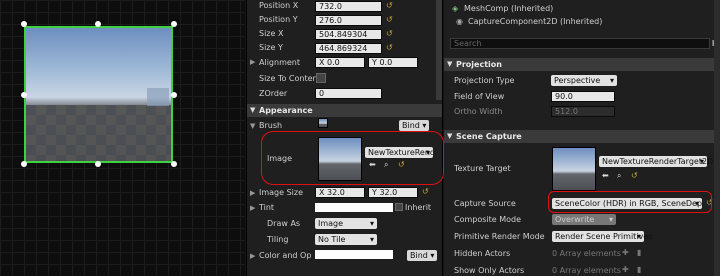  I want to click on image-size-x-field: X 32.0, so click(340, 192).